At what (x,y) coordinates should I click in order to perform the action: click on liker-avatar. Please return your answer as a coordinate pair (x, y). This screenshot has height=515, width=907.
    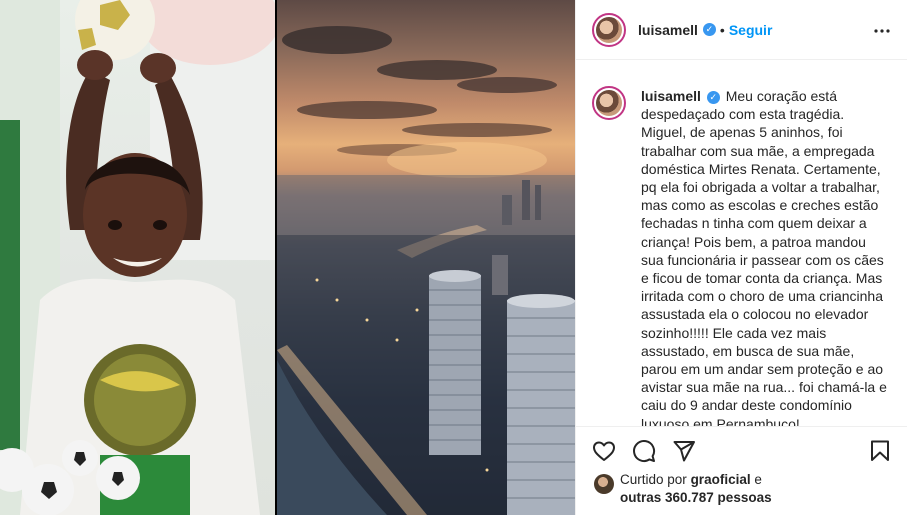
    Looking at the image, I should click on (604, 484).